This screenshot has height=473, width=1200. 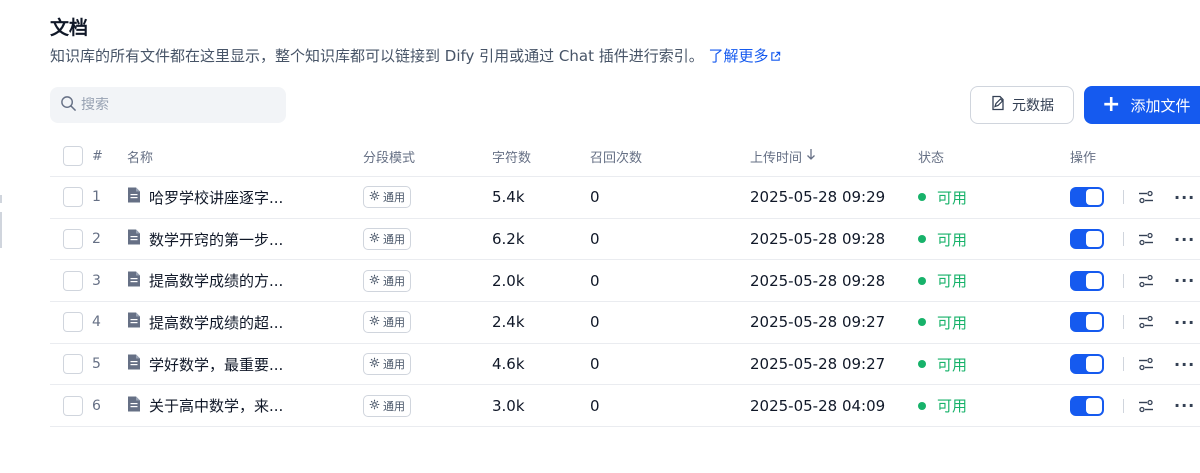 What do you see at coordinates (176, 105) in the screenshot?
I see `search-input` at bounding box center [176, 105].